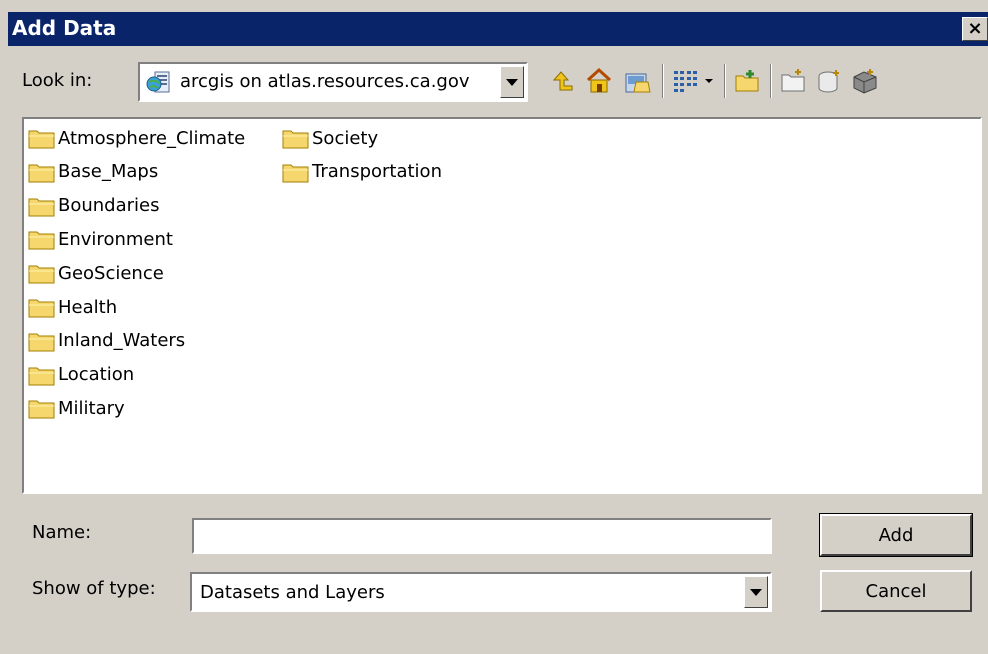  What do you see at coordinates (325, 81) in the screenshot?
I see `look-in-value: arcgis on atlas.resources.ca.gov` at bounding box center [325, 81].